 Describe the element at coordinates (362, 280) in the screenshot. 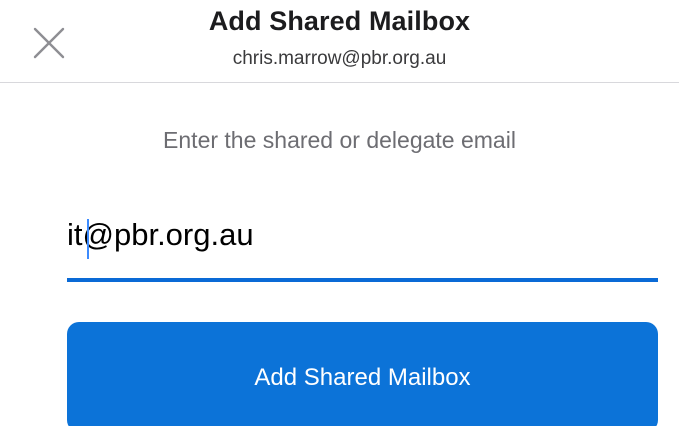

I see `email-field-underline` at that location.